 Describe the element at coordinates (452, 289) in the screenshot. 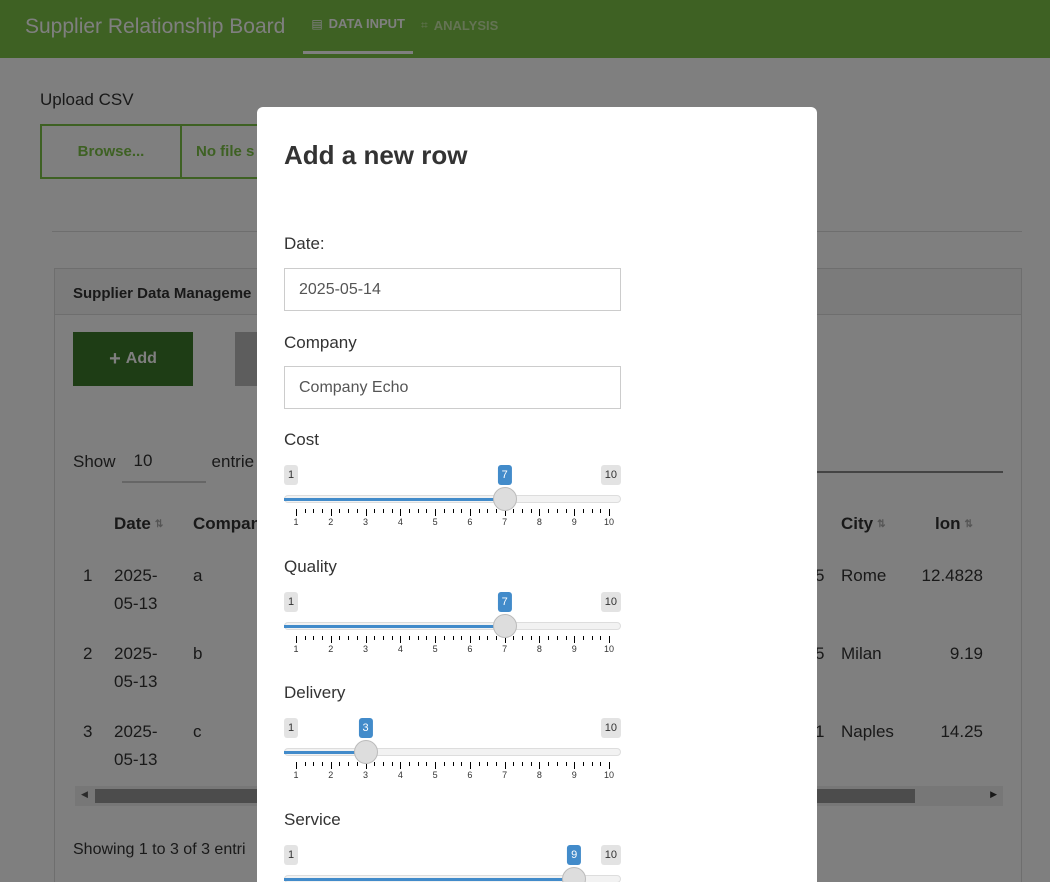

I see `date-input: 2025-05-14` at that location.